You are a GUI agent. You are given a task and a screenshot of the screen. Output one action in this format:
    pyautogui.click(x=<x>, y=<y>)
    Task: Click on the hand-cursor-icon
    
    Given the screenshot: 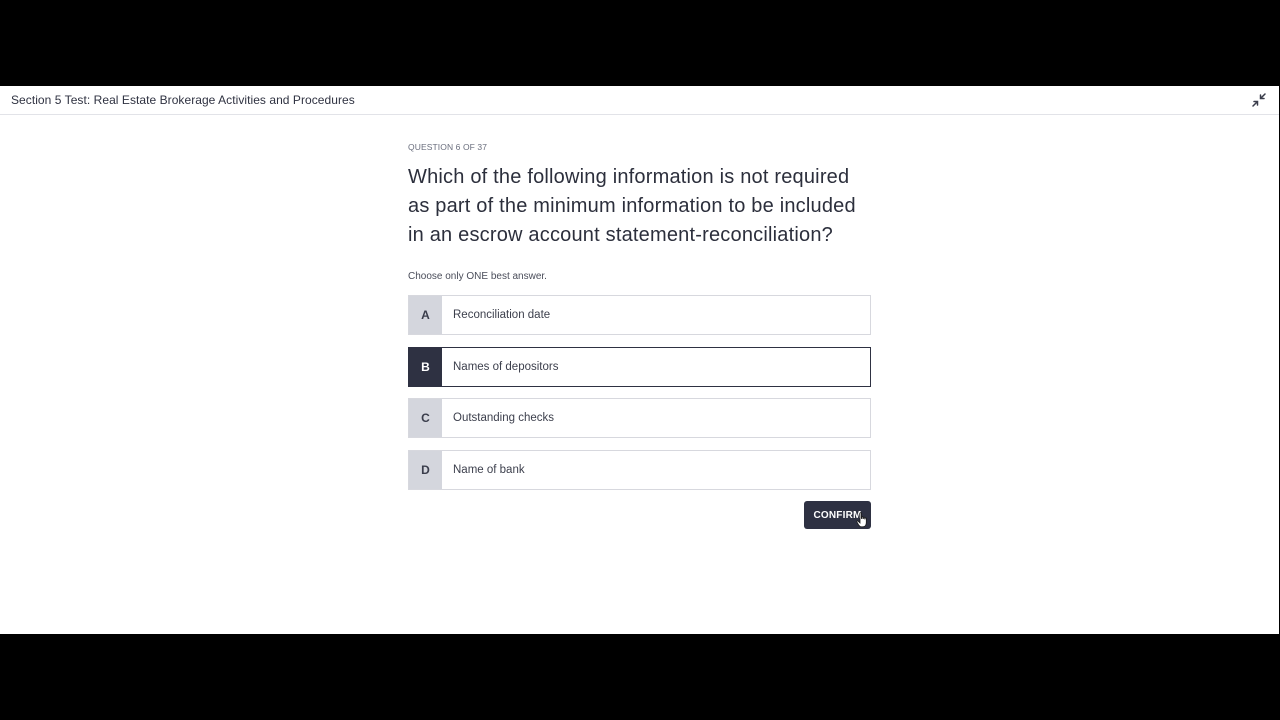 What is the action you would take?
    pyautogui.click(x=861, y=520)
    